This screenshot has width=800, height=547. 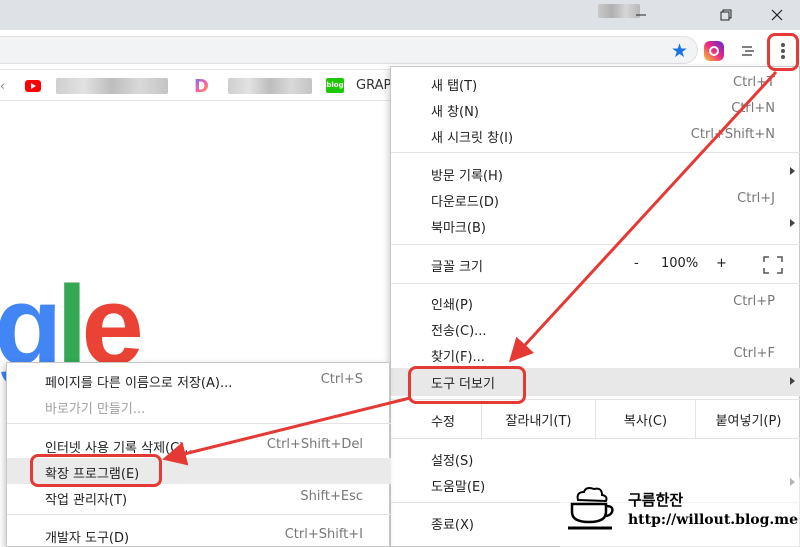 I want to click on star-icon: ★, so click(x=679, y=51).